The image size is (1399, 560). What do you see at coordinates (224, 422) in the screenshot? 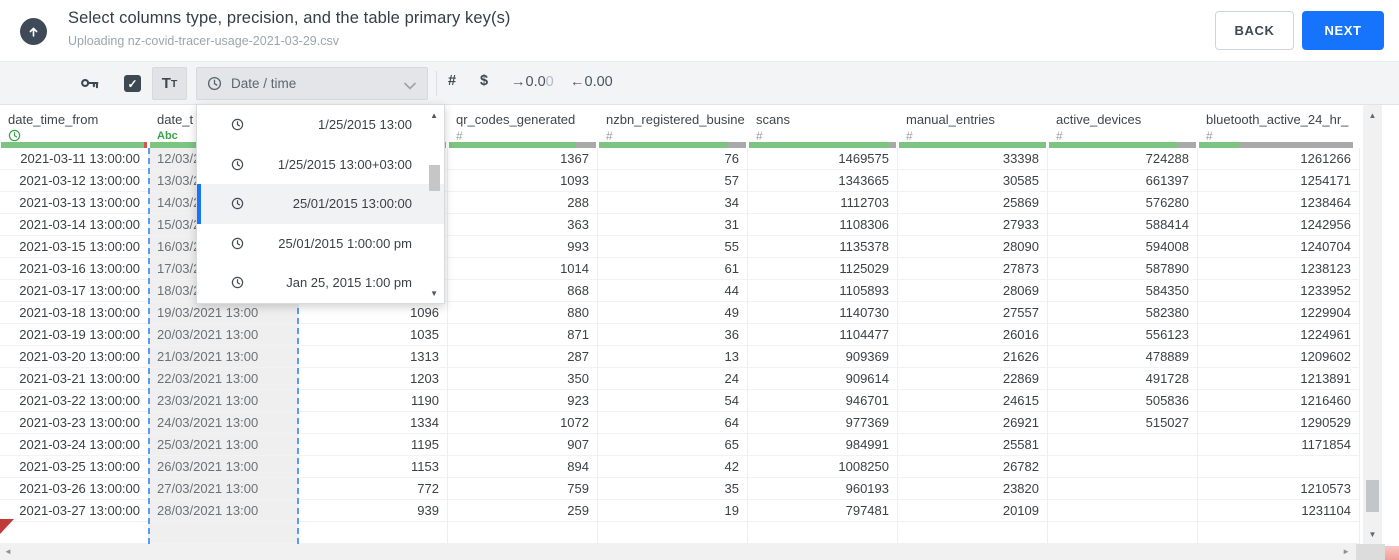
I see `table-cell: 24/03/2021 13:00` at bounding box center [224, 422].